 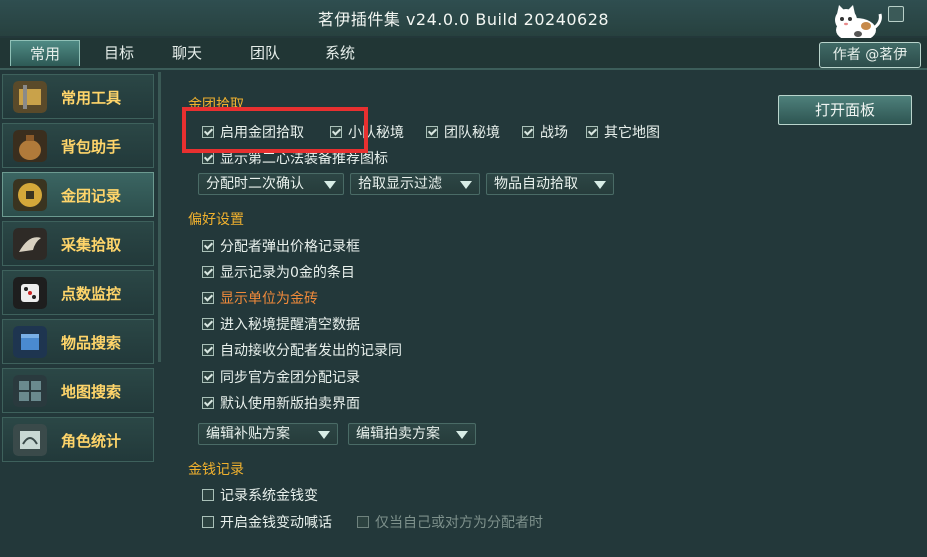 What do you see at coordinates (30, 146) in the screenshot?
I see `bag-icon` at bounding box center [30, 146].